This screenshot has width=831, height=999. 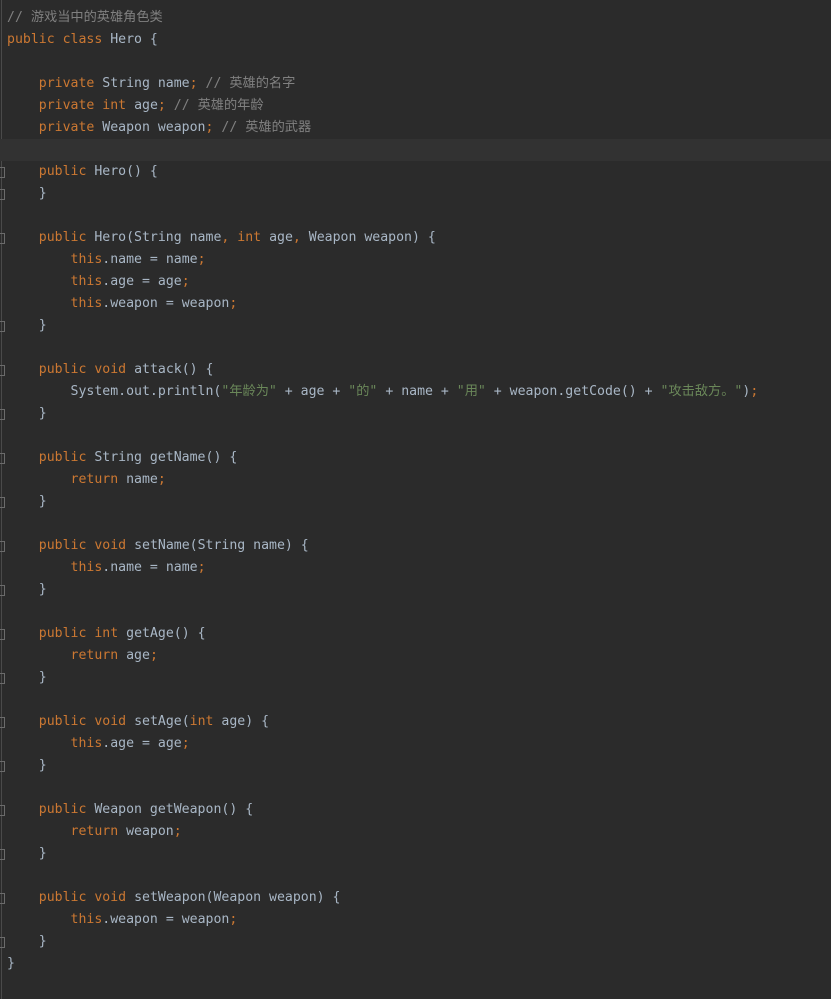 What do you see at coordinates (27, 854) in the screenshot?
I see `code-text: }` at bounding box center [27, 854].